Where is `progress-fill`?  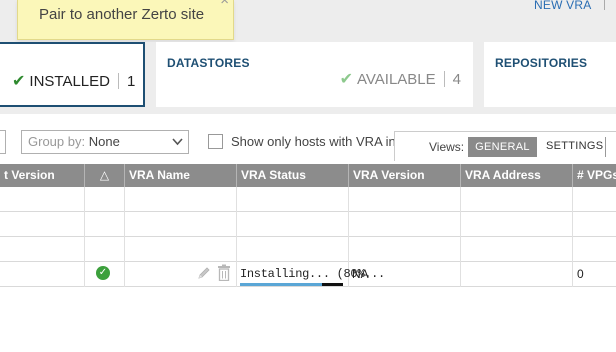
progress-fill is located at coordinates (281, 284).